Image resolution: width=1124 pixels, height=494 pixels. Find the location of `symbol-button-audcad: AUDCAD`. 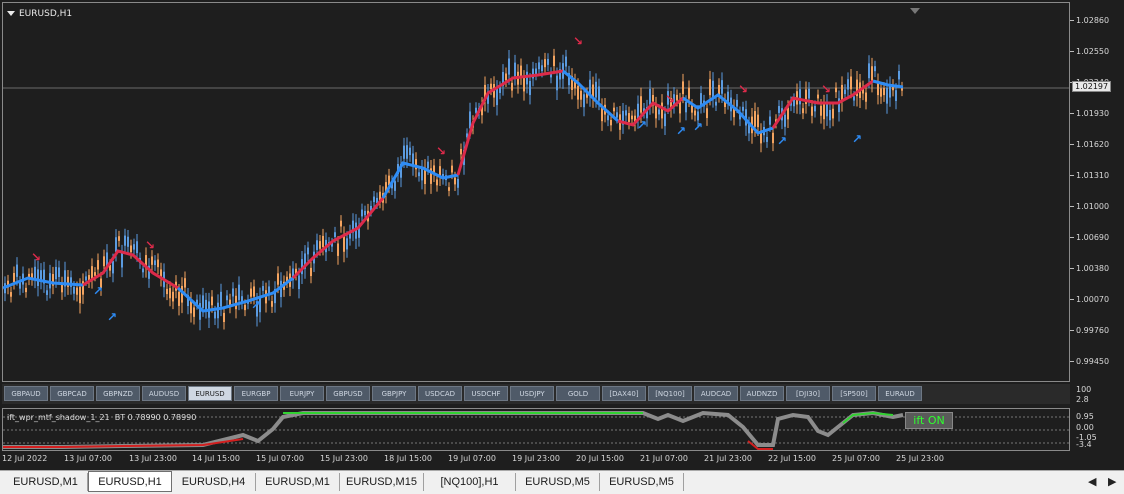

symbol-button-audcad: AUDCAD is located at coordinates (716, 393).